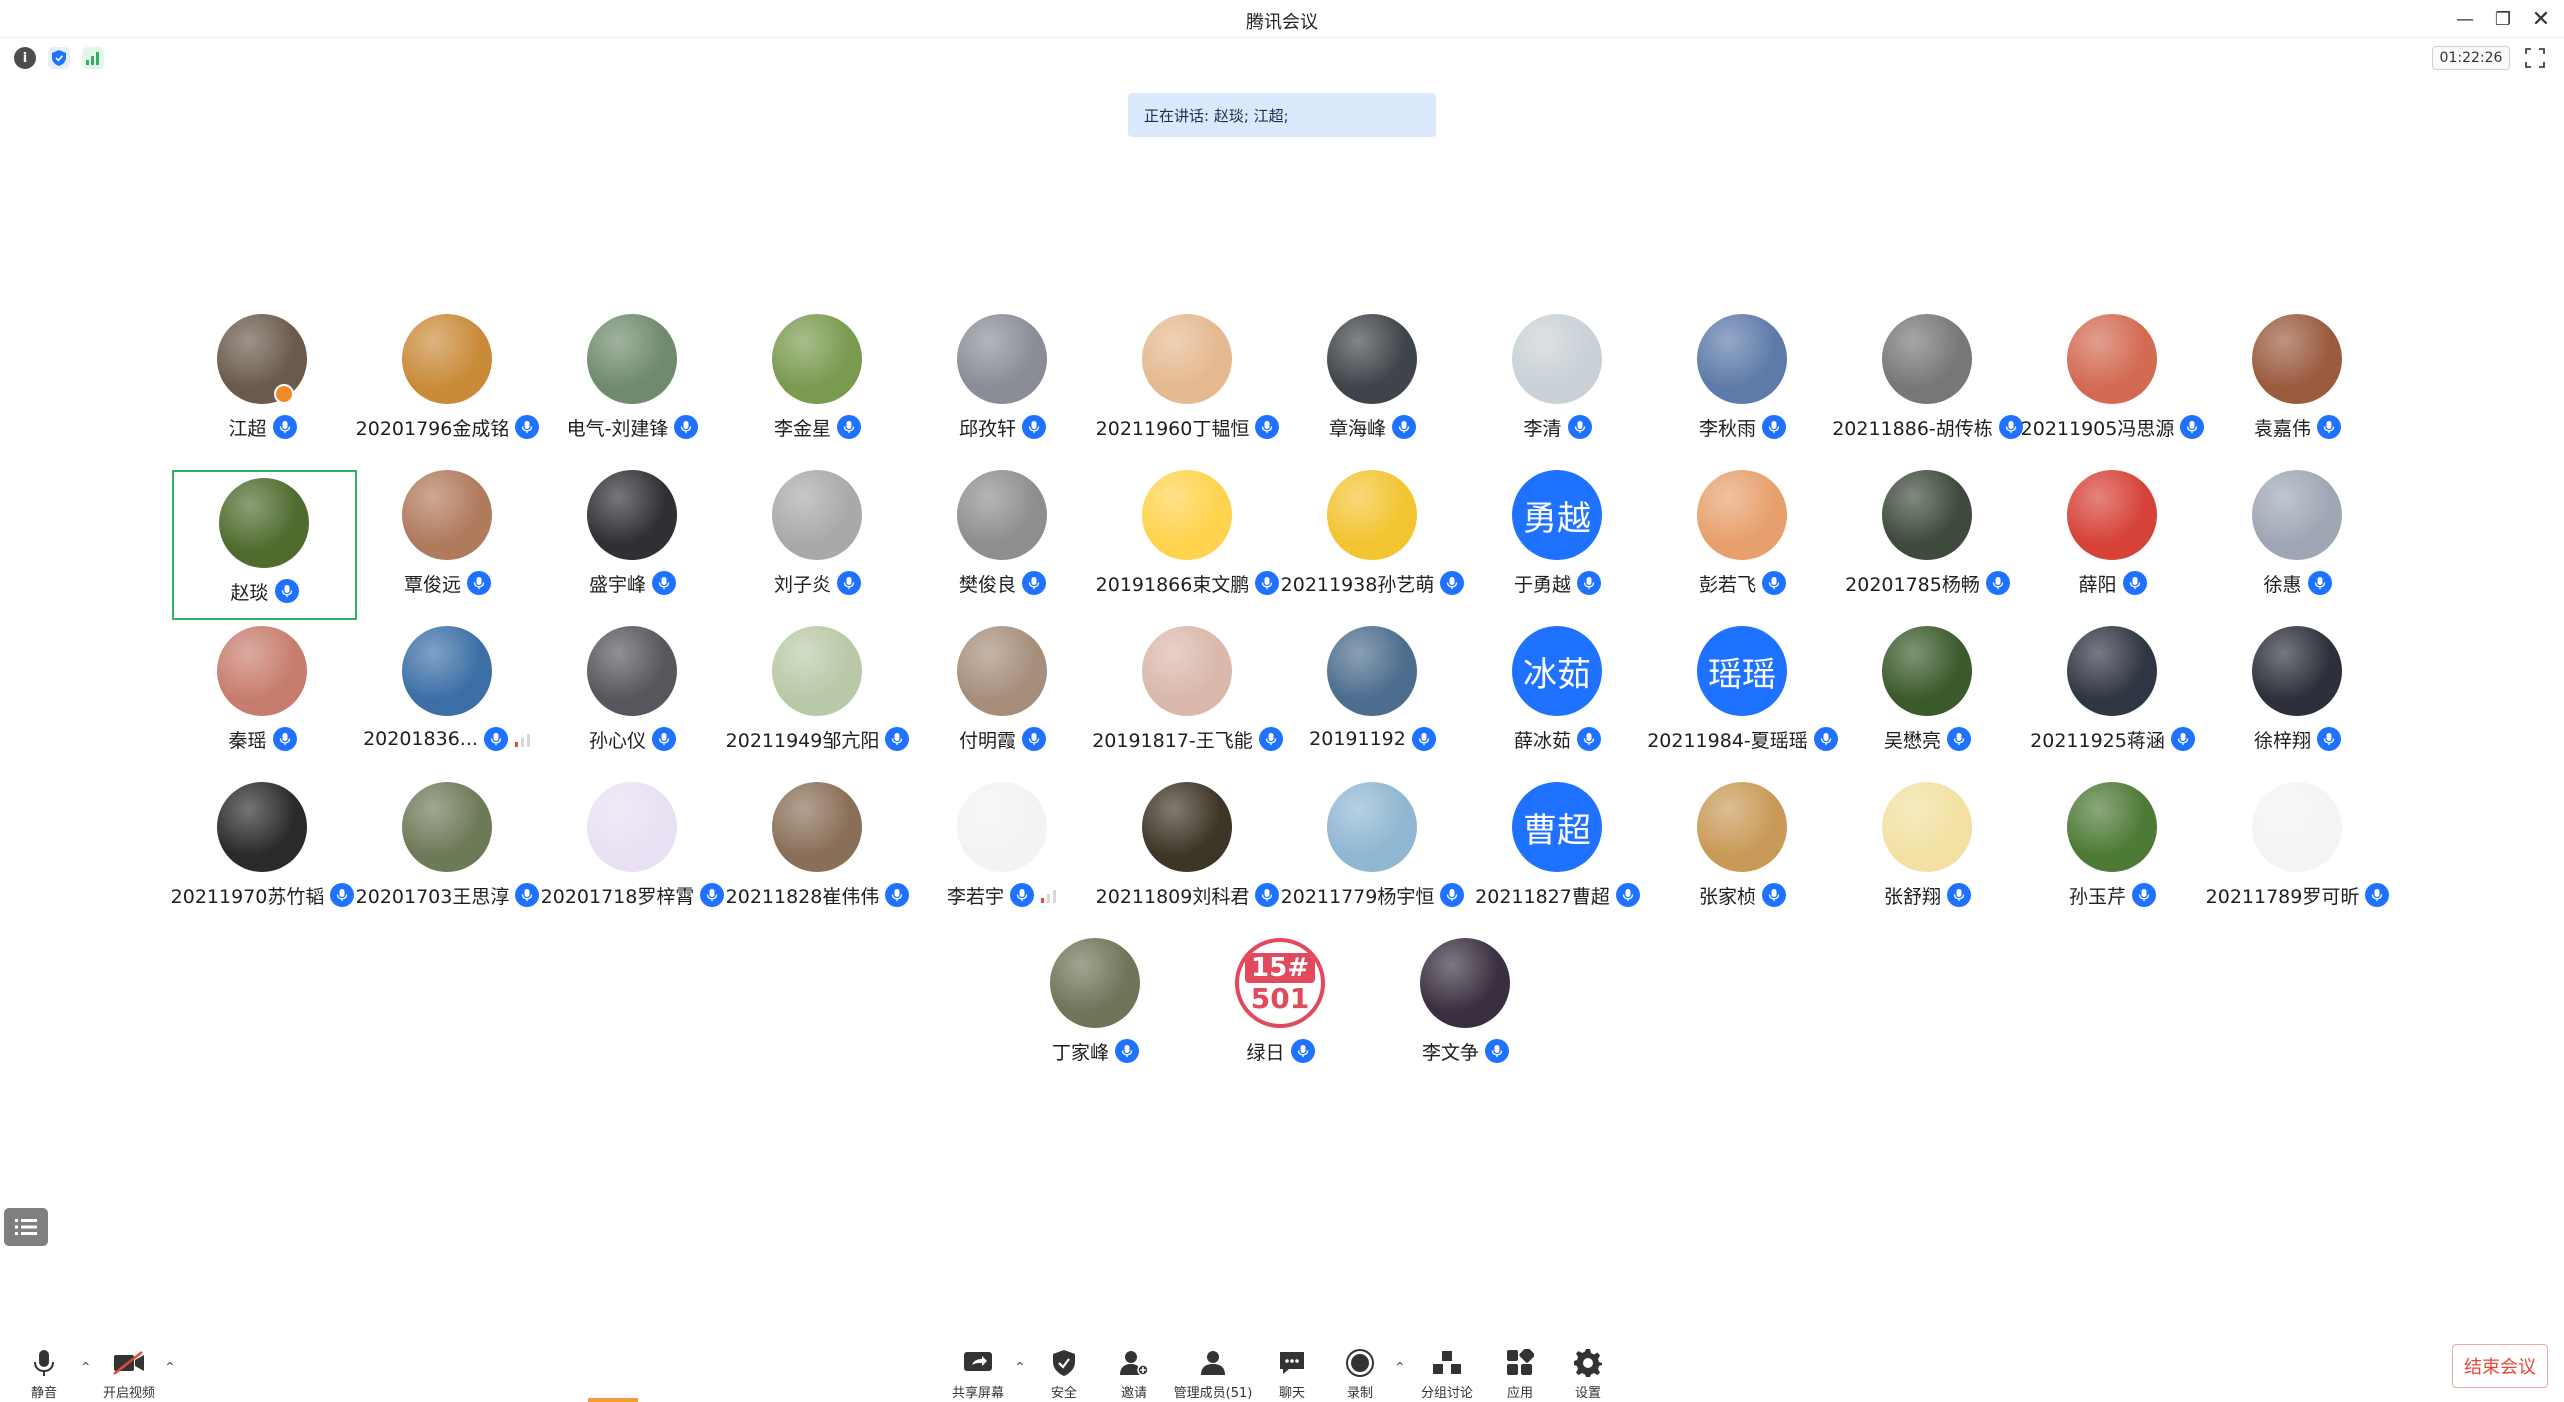 This screenshot has width=2564, height=1402. I want to click on participant-tile: 李文争, so click(1465, 999).